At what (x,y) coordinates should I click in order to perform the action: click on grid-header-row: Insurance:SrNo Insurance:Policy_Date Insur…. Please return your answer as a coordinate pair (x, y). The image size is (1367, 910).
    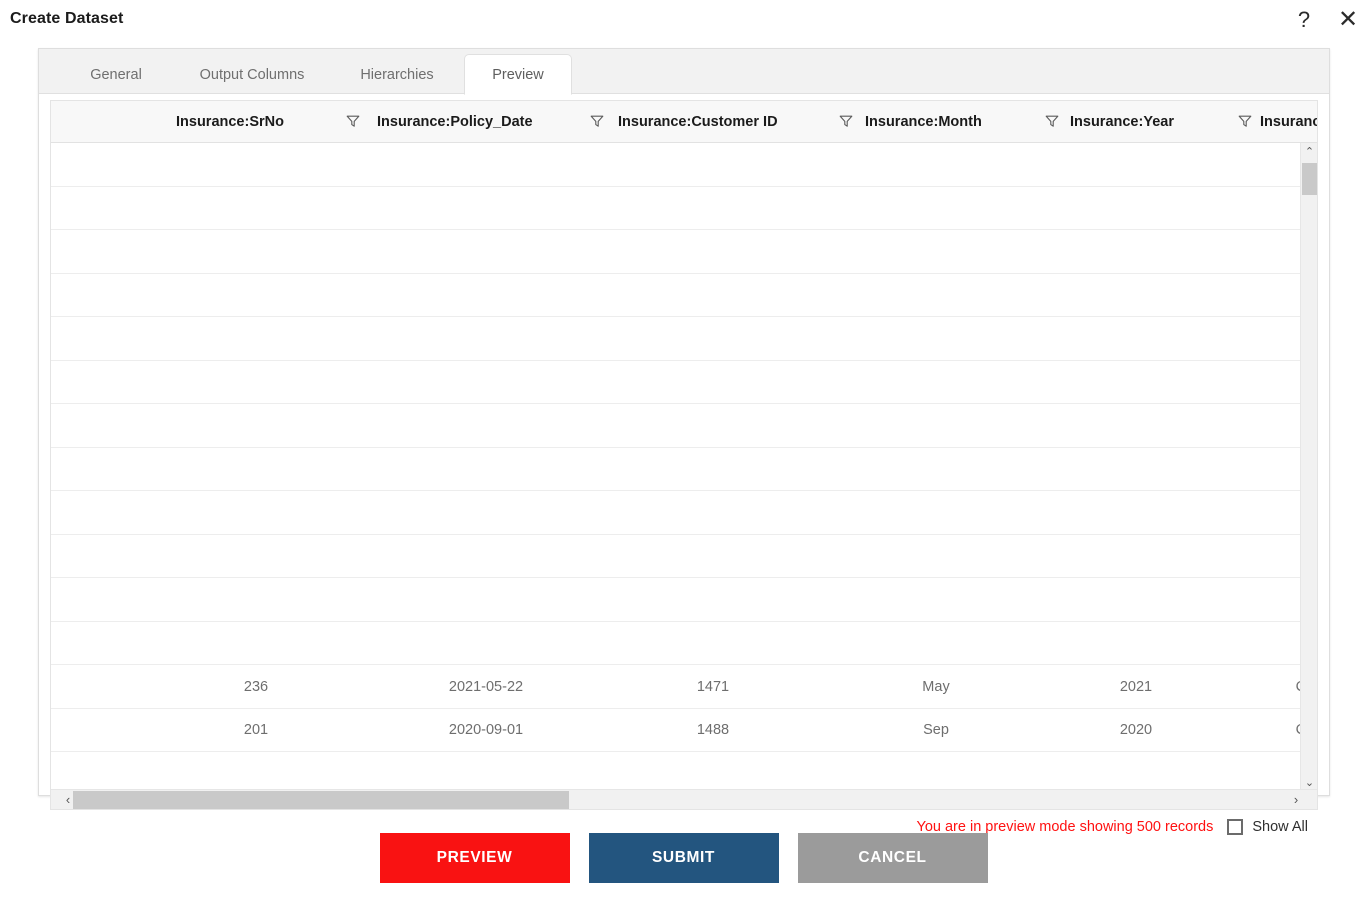
    Looking at the image, I should click on (684, 122).